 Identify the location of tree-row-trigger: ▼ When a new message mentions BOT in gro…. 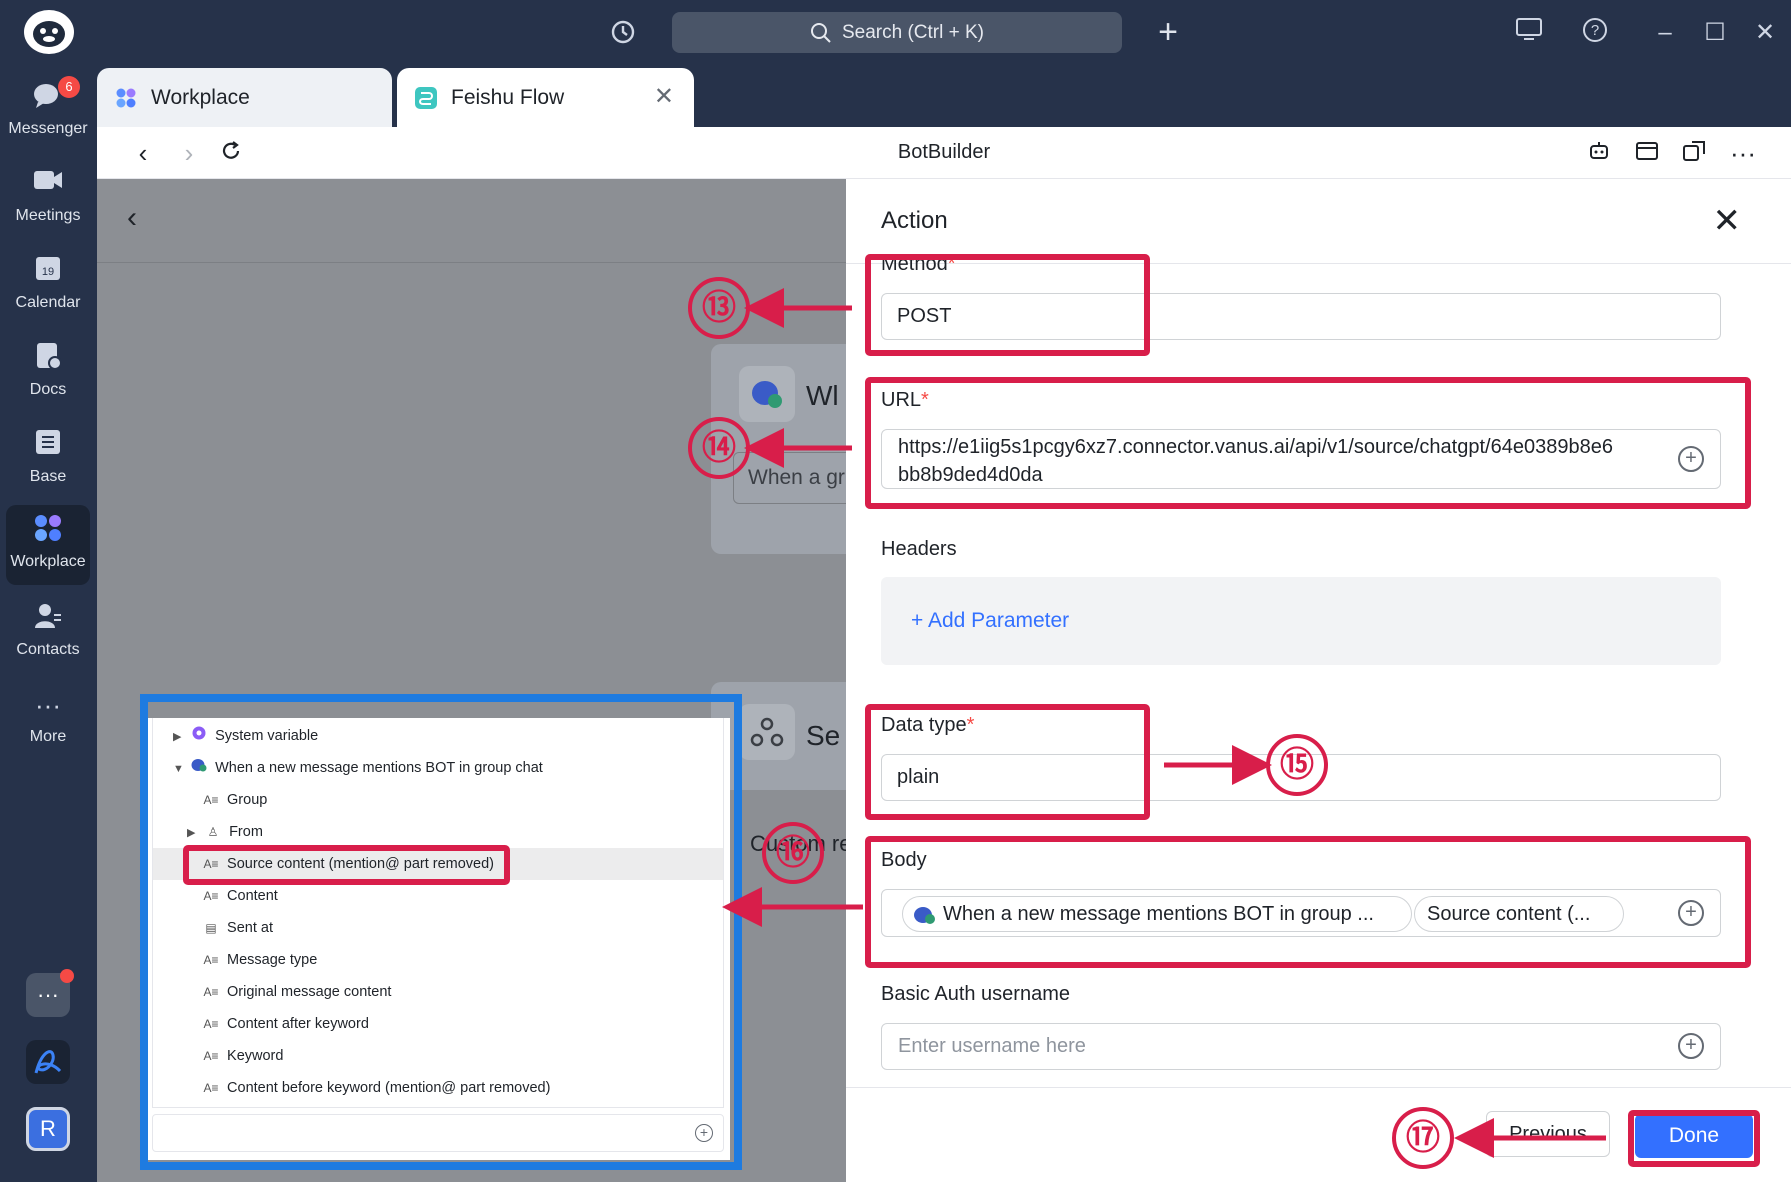
(438, 768).